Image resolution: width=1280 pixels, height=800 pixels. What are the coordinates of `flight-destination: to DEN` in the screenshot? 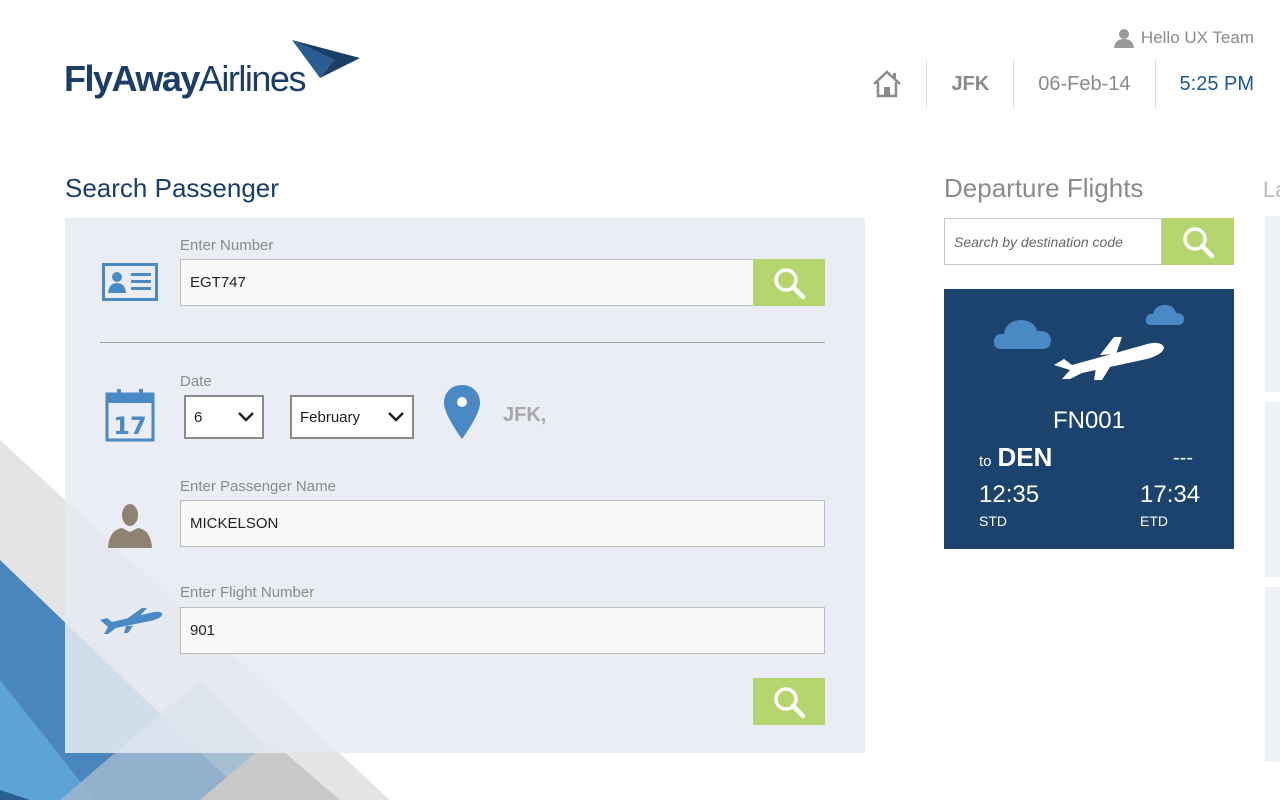 It's located at (1015, 457).